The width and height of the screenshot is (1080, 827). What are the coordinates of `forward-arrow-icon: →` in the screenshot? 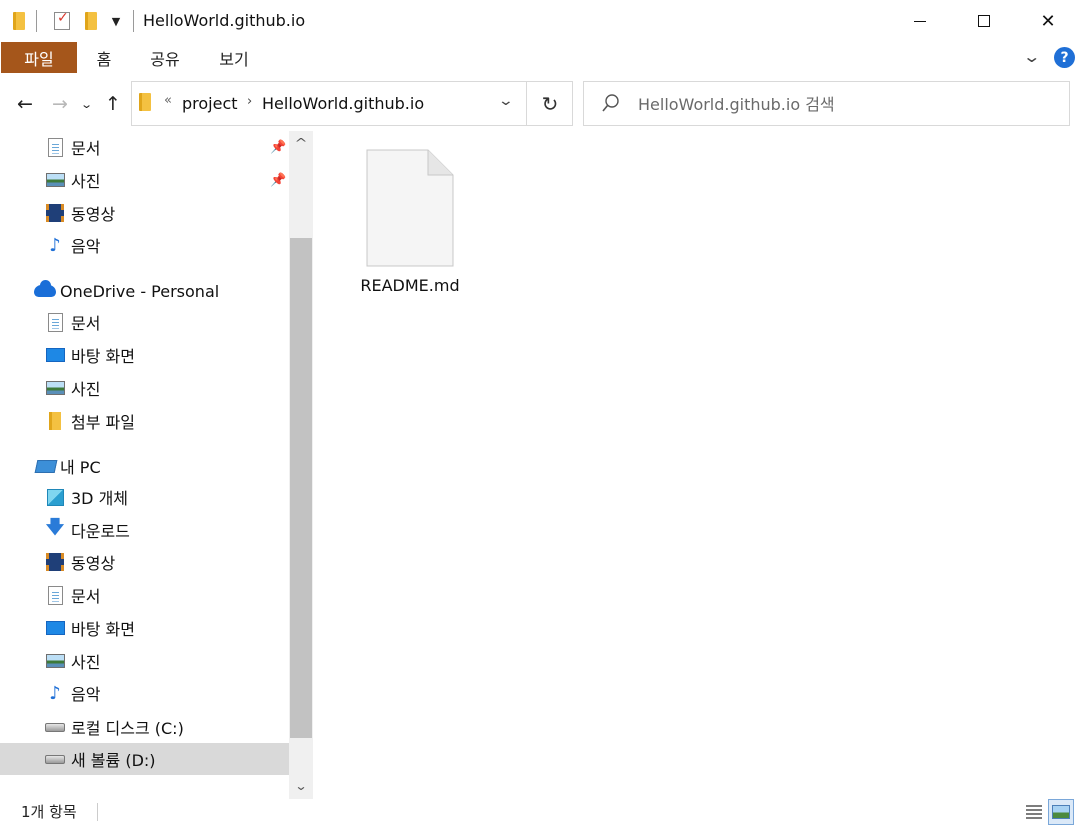 It's located at (60, 104).